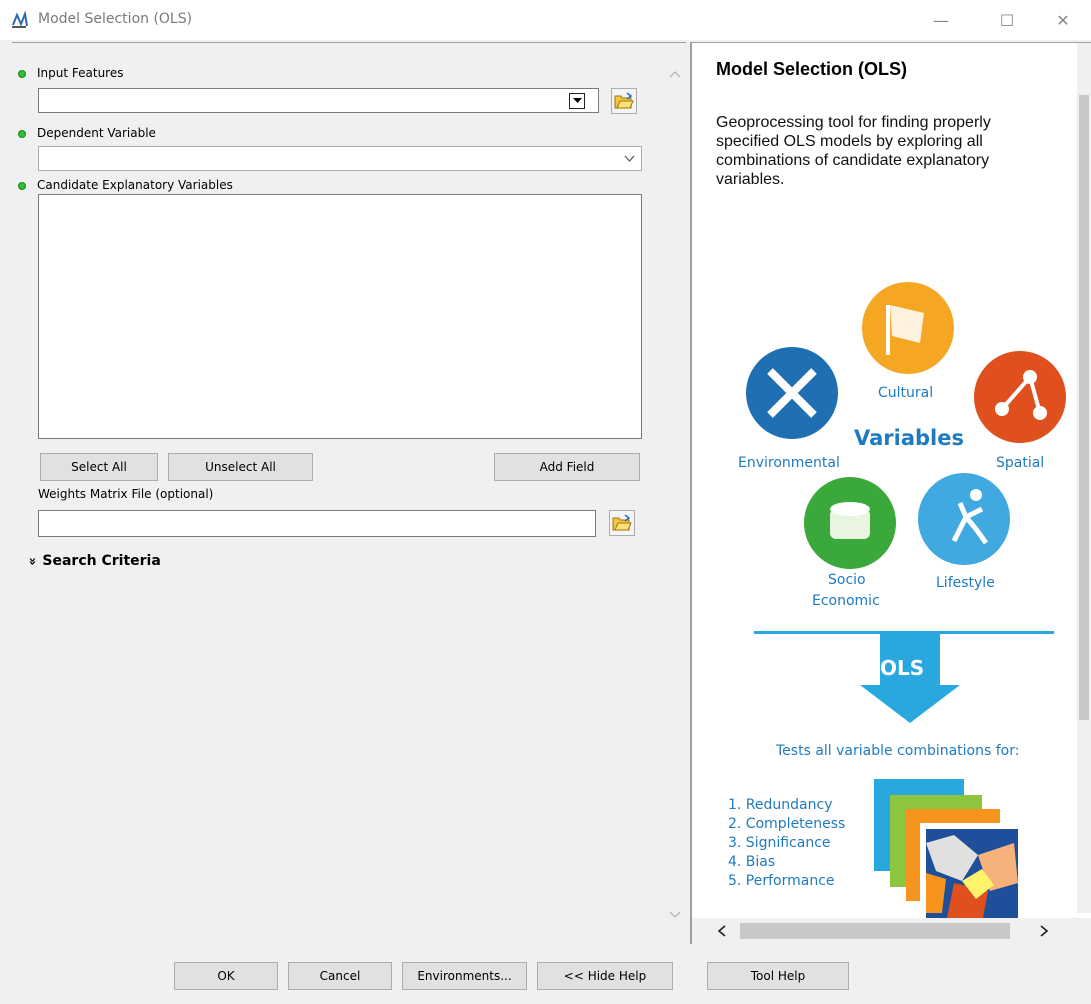  What do you see at coordinates (340, 158) in the screenshot?
I see `dependent-variable-dropdown` at bounding box center [340, 158].